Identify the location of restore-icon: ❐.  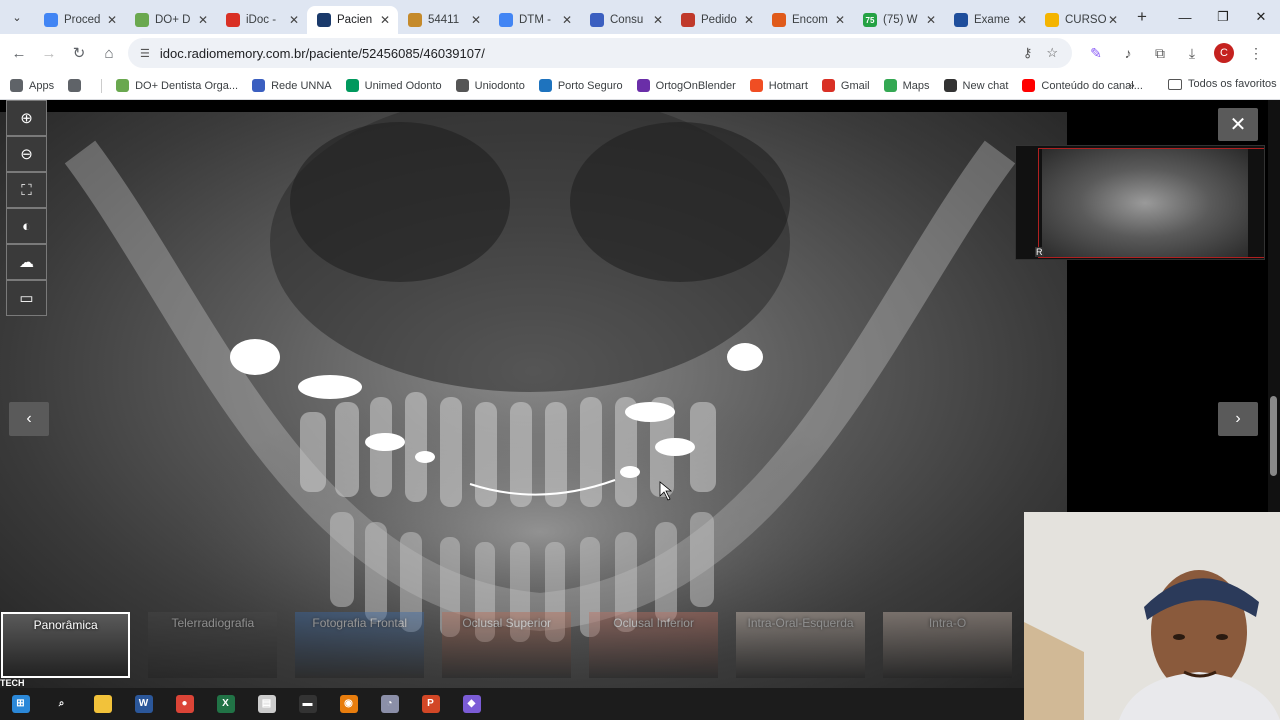
(1223, 17).